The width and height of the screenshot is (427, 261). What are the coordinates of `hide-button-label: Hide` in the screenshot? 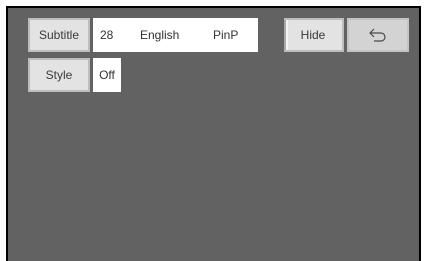 It's located at (313, 35).